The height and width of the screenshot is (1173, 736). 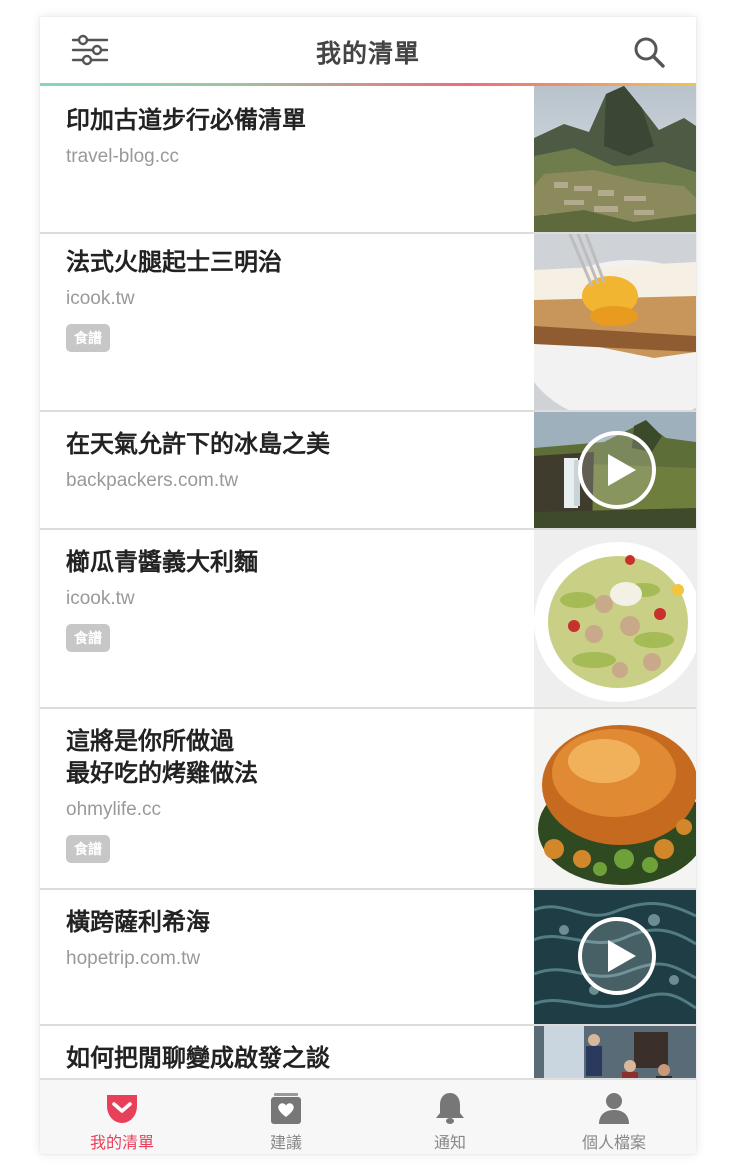 I want to click on search-icon, so click(x=649, y=52).